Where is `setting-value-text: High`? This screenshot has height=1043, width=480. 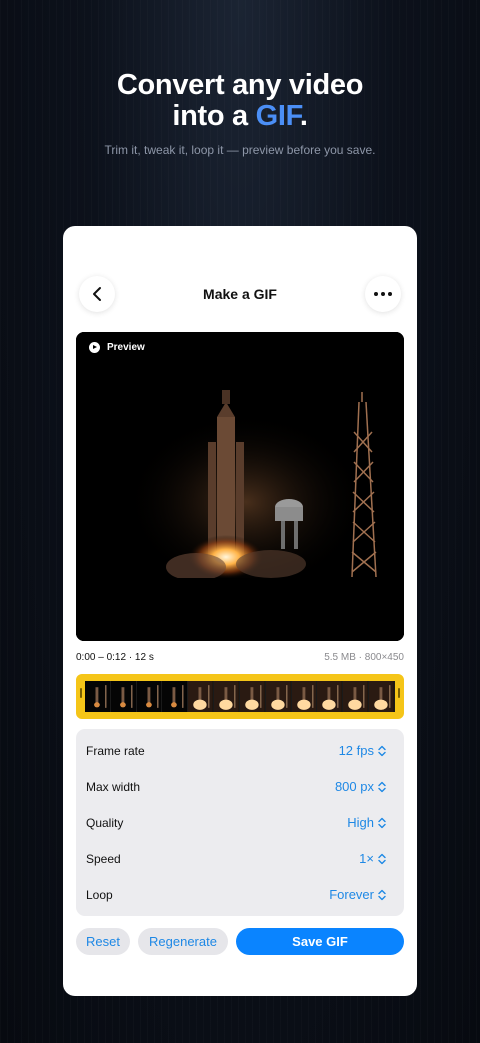
setting-value-text: High is located at coordinates (360, 822).